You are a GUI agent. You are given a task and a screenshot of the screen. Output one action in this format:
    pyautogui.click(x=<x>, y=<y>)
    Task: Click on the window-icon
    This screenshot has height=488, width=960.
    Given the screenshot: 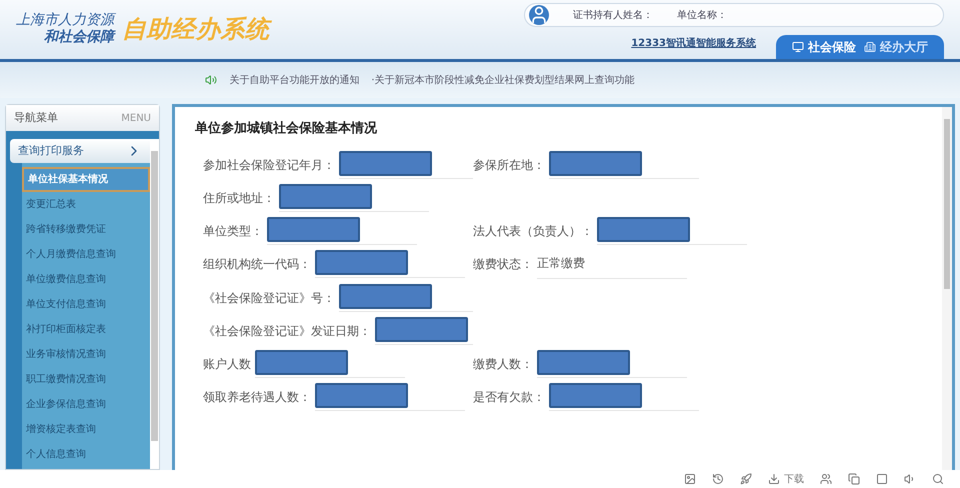 What is the action you would take?
    pyautogui.click(x=882, y=479)
    